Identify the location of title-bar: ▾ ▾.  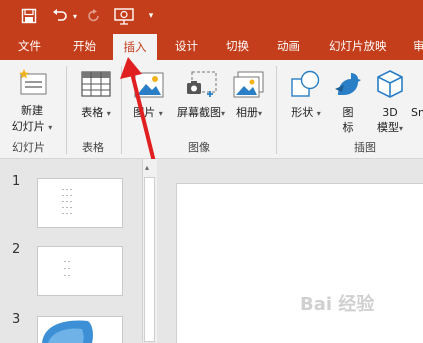
(211, 16).